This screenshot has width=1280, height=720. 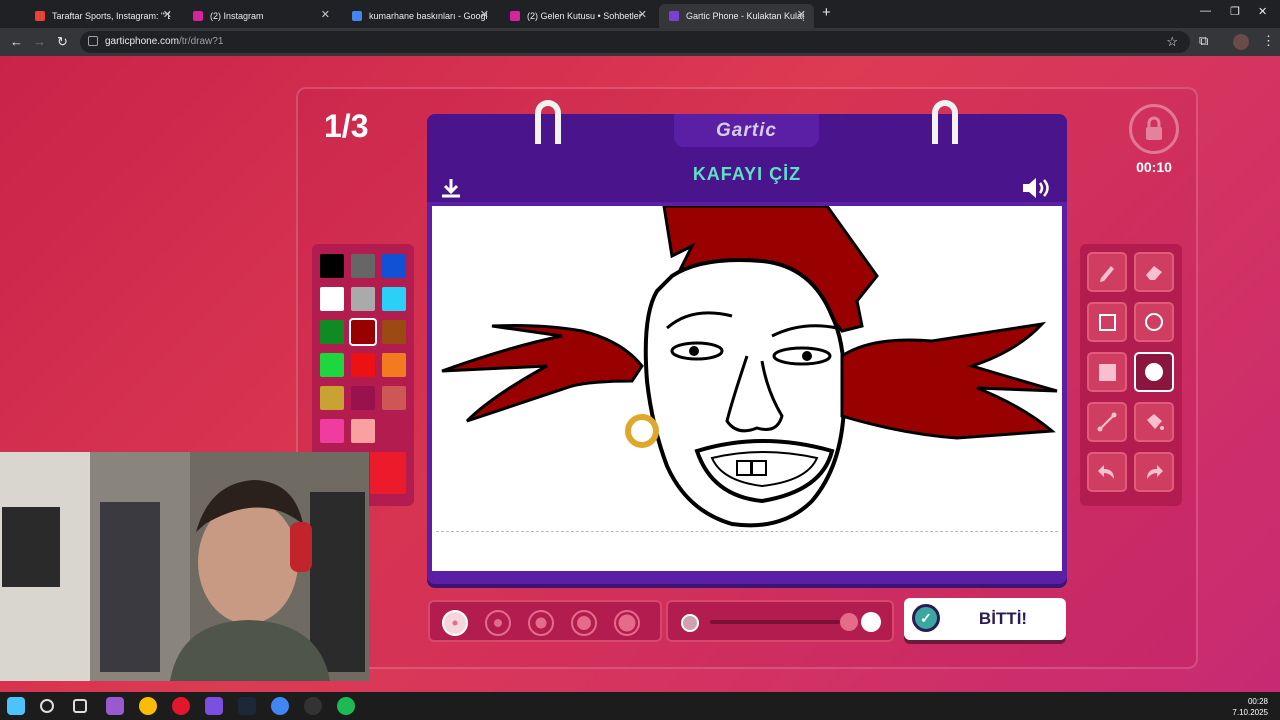 I want to click on close-window-icon: ✕, so click(x=1262, y=11).